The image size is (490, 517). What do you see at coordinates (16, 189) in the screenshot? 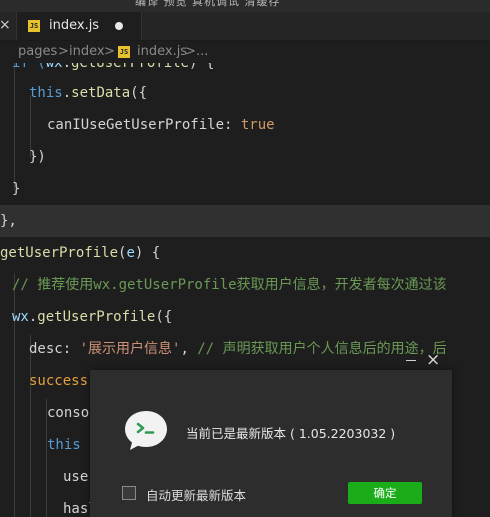
I see `code-line: }` at bounding box center [16, 189].